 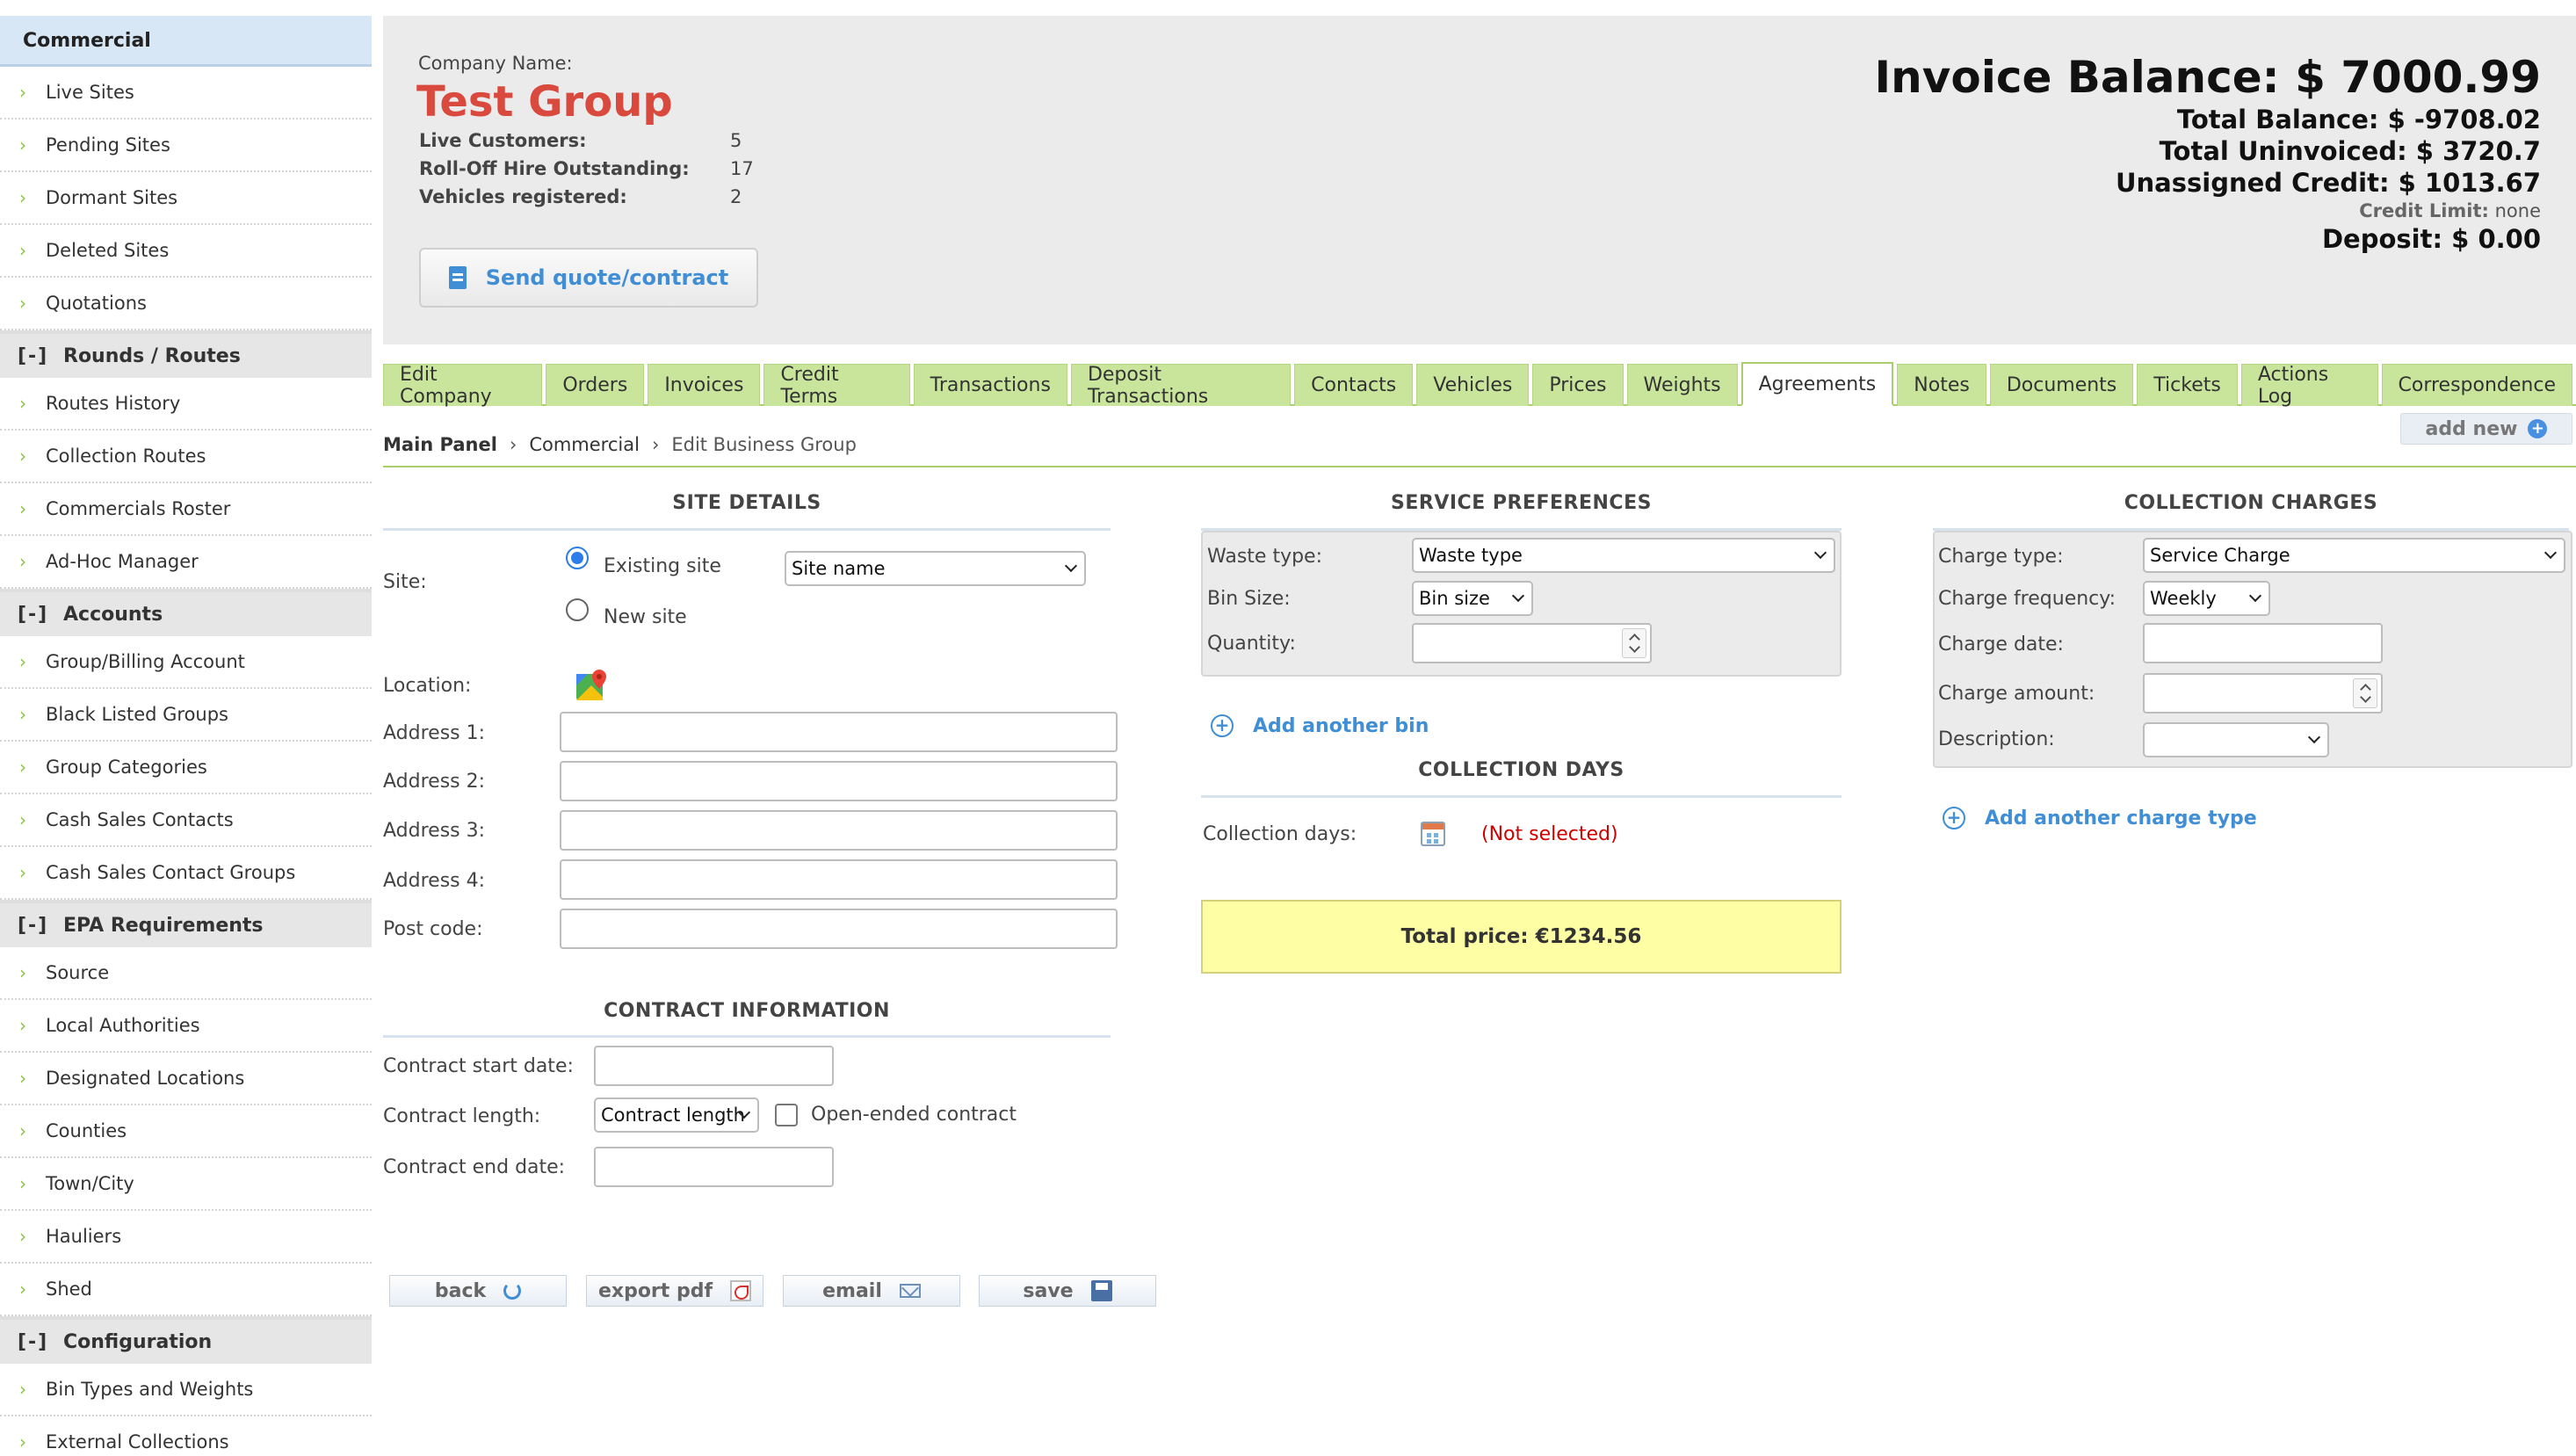 I want to click on address4-input, so click(x=839, y=879).